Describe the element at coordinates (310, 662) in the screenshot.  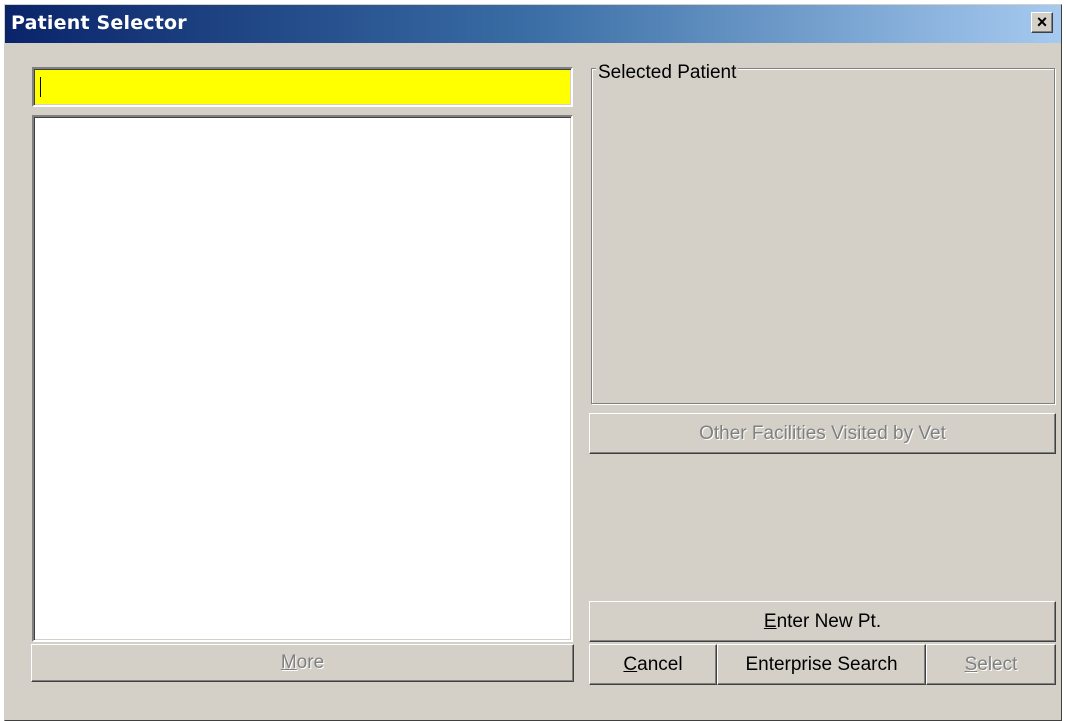
I see `more-label: ore` at that location.